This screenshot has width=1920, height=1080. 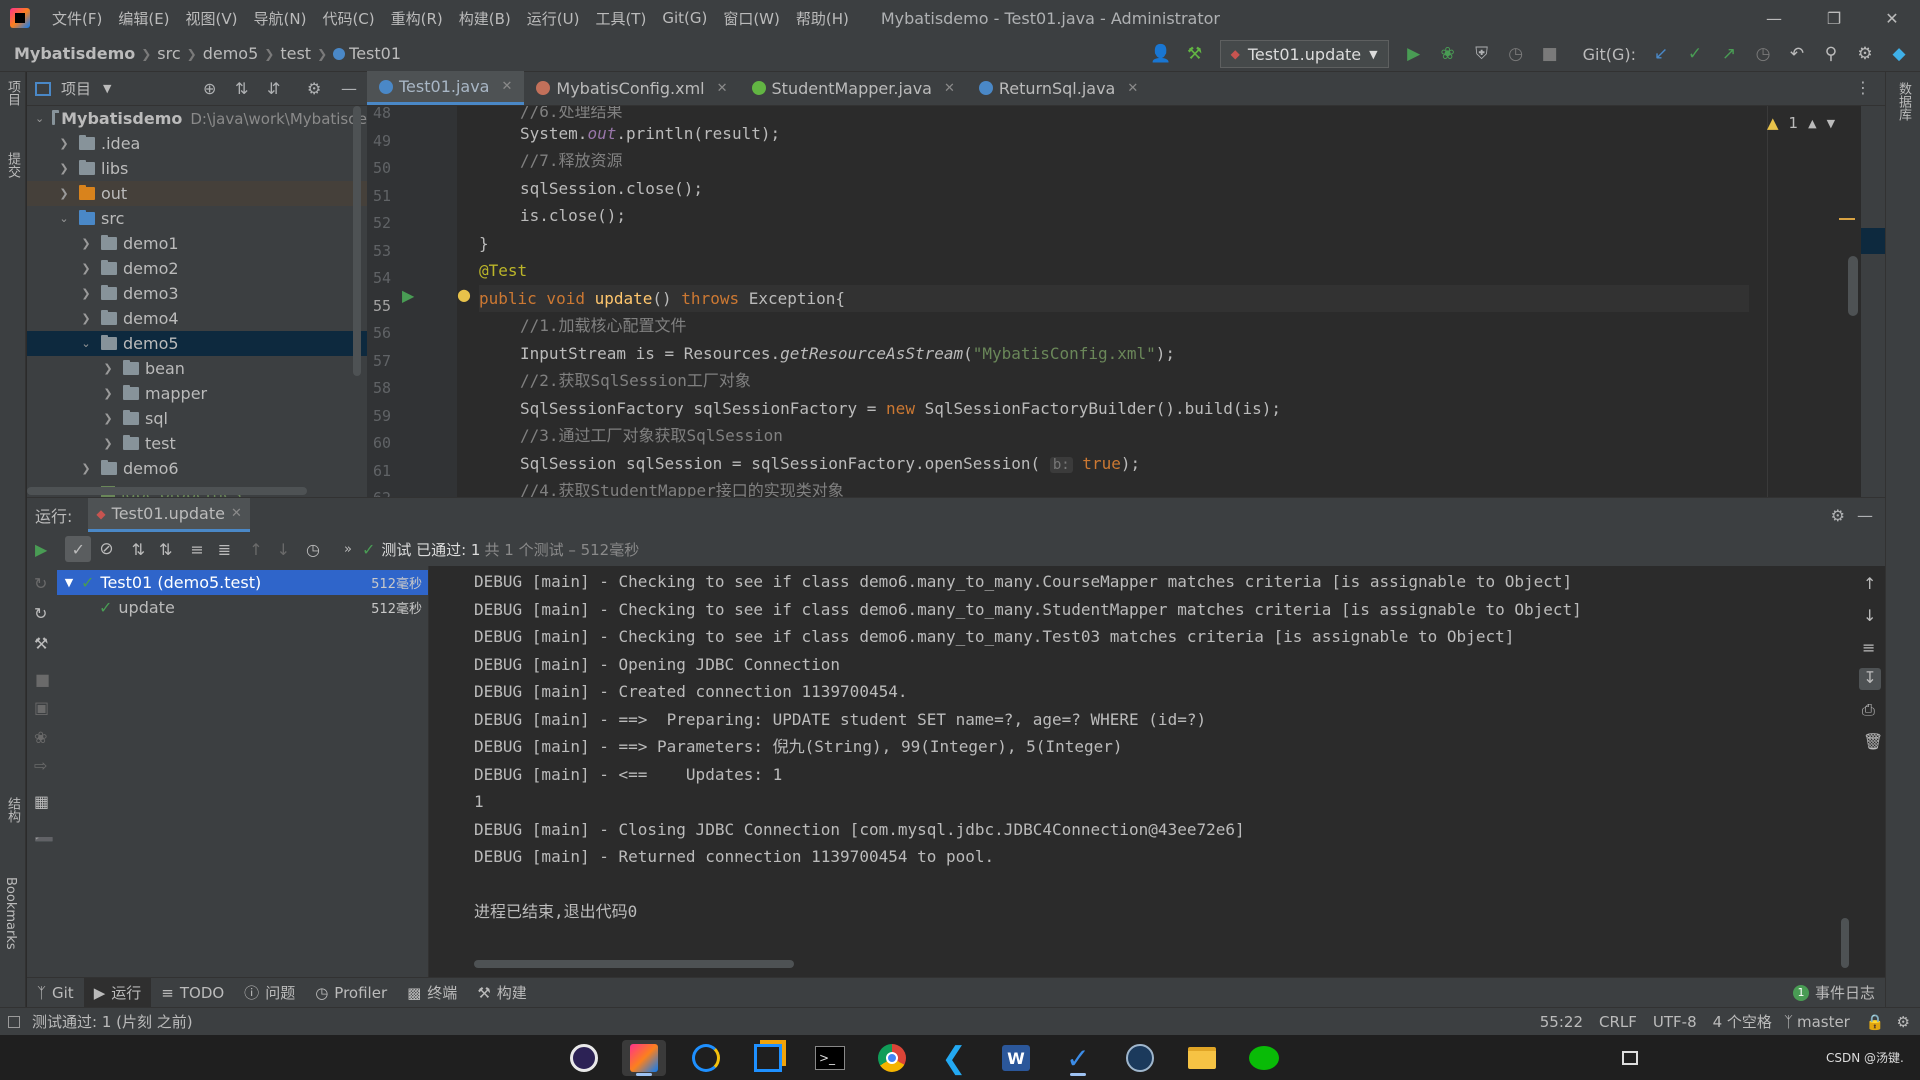 I want to click on menu-view: 视图(V), so click(x=212, y=18).